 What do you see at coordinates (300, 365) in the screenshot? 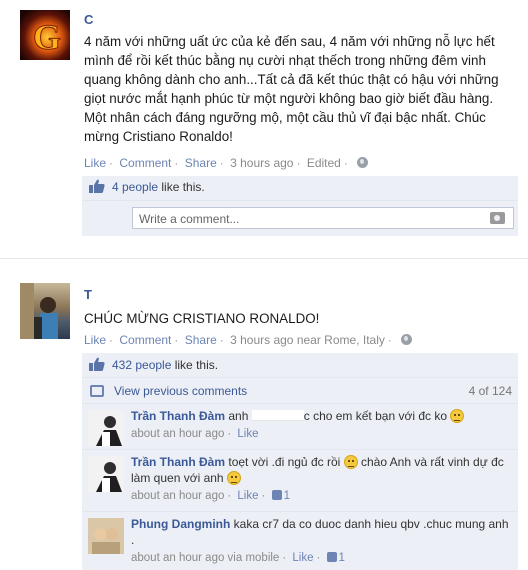
I see `likes-row: 432 people like this.` at bounding box center [300, 365].